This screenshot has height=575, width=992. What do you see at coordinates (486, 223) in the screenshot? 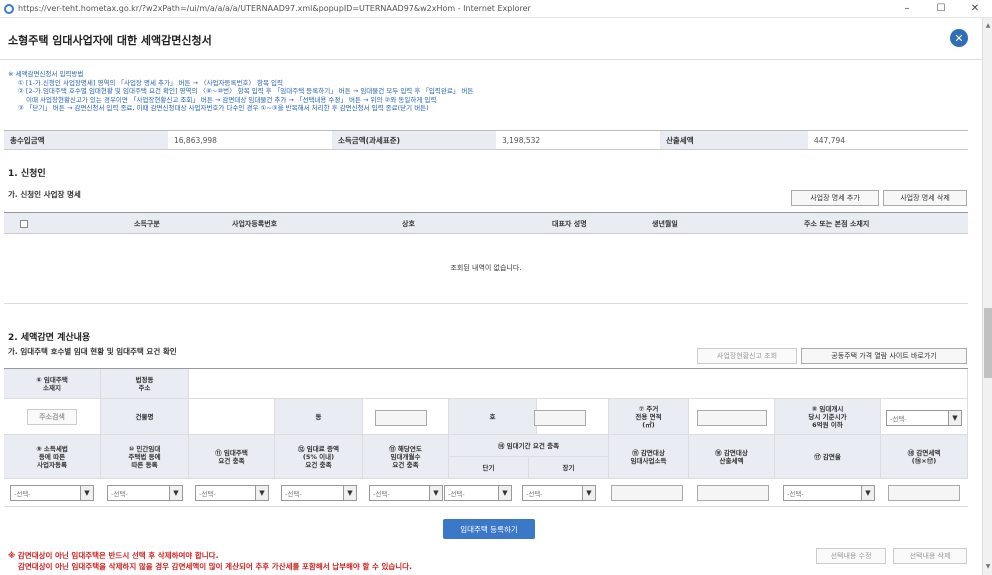
I see `business-table-header: 소득구분 사업자등록번호 상호 대표자 성명 생년월일 주소 또는 본점 소재지` at bounding box center [486, 223].